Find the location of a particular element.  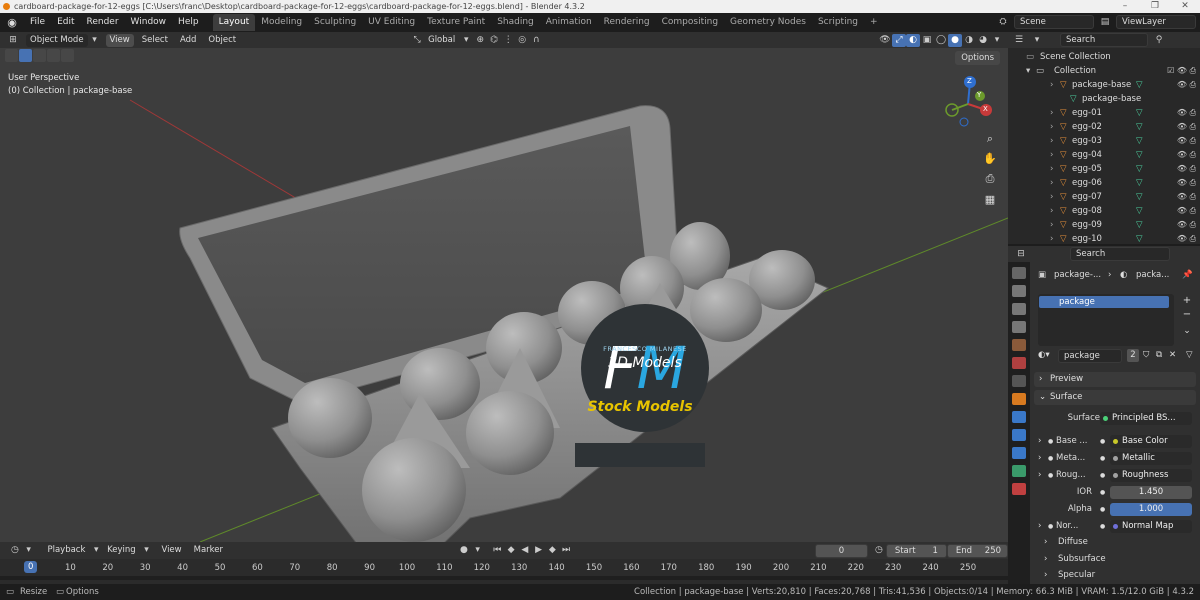

output-tab-icon is located at coordinates (1019, 309).